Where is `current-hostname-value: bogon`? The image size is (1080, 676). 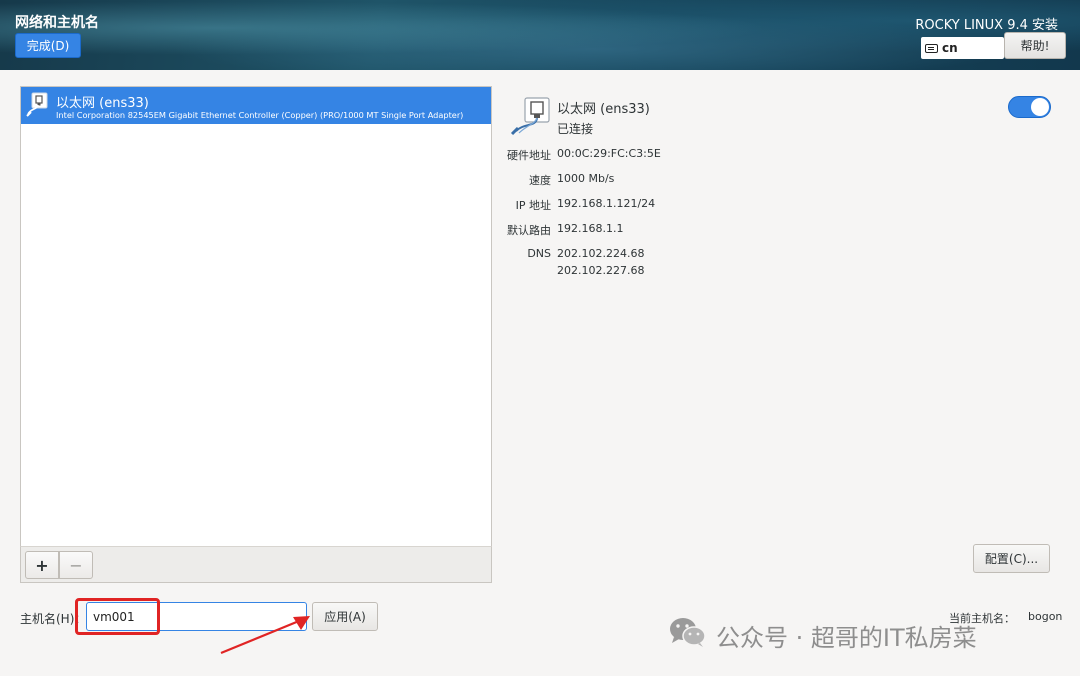
current-hostname-value: bogon is located at coordinates (1045, 616).